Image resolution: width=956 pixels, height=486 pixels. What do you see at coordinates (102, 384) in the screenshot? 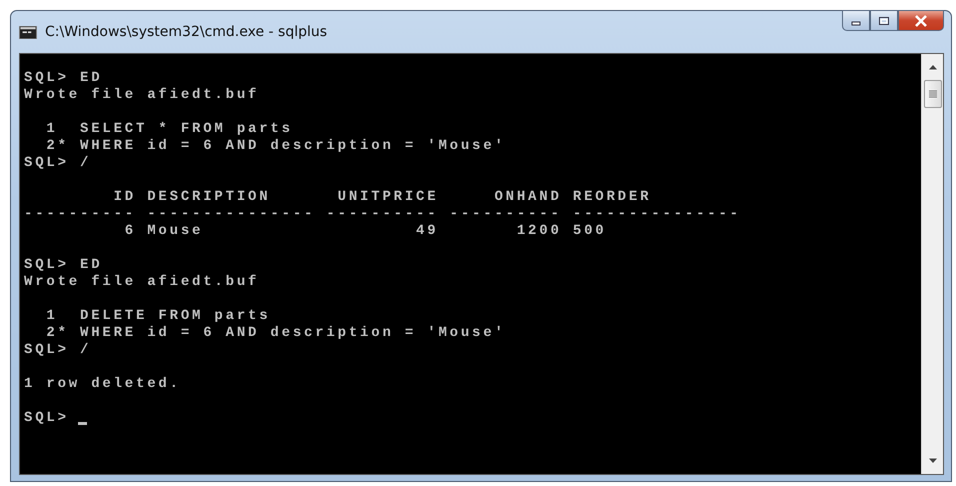
I see `console-line: 1 row deleted.` at bounding box center [102, 384].